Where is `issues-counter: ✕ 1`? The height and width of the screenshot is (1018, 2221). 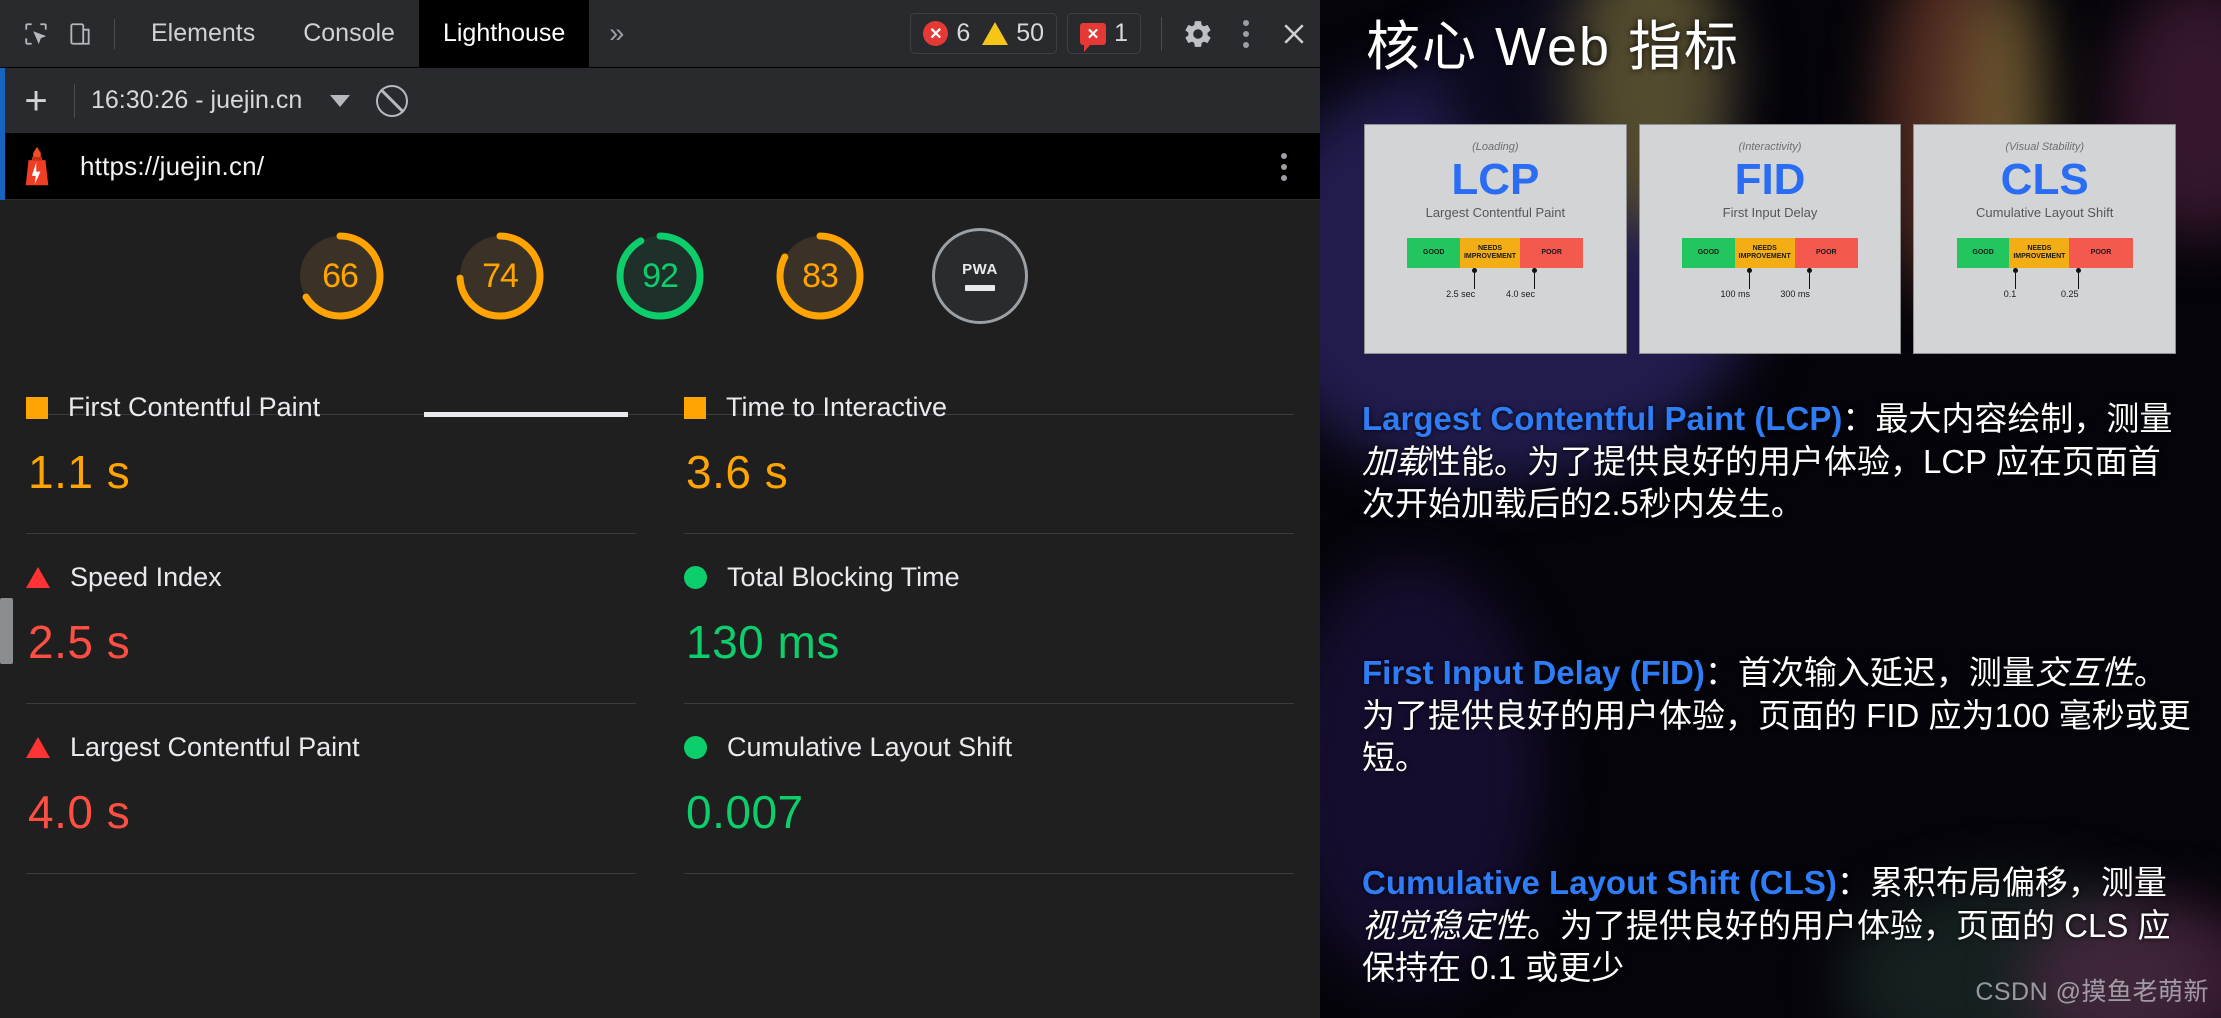
issues-counter: ✕ 1 is located at coordinates (1104, 33).